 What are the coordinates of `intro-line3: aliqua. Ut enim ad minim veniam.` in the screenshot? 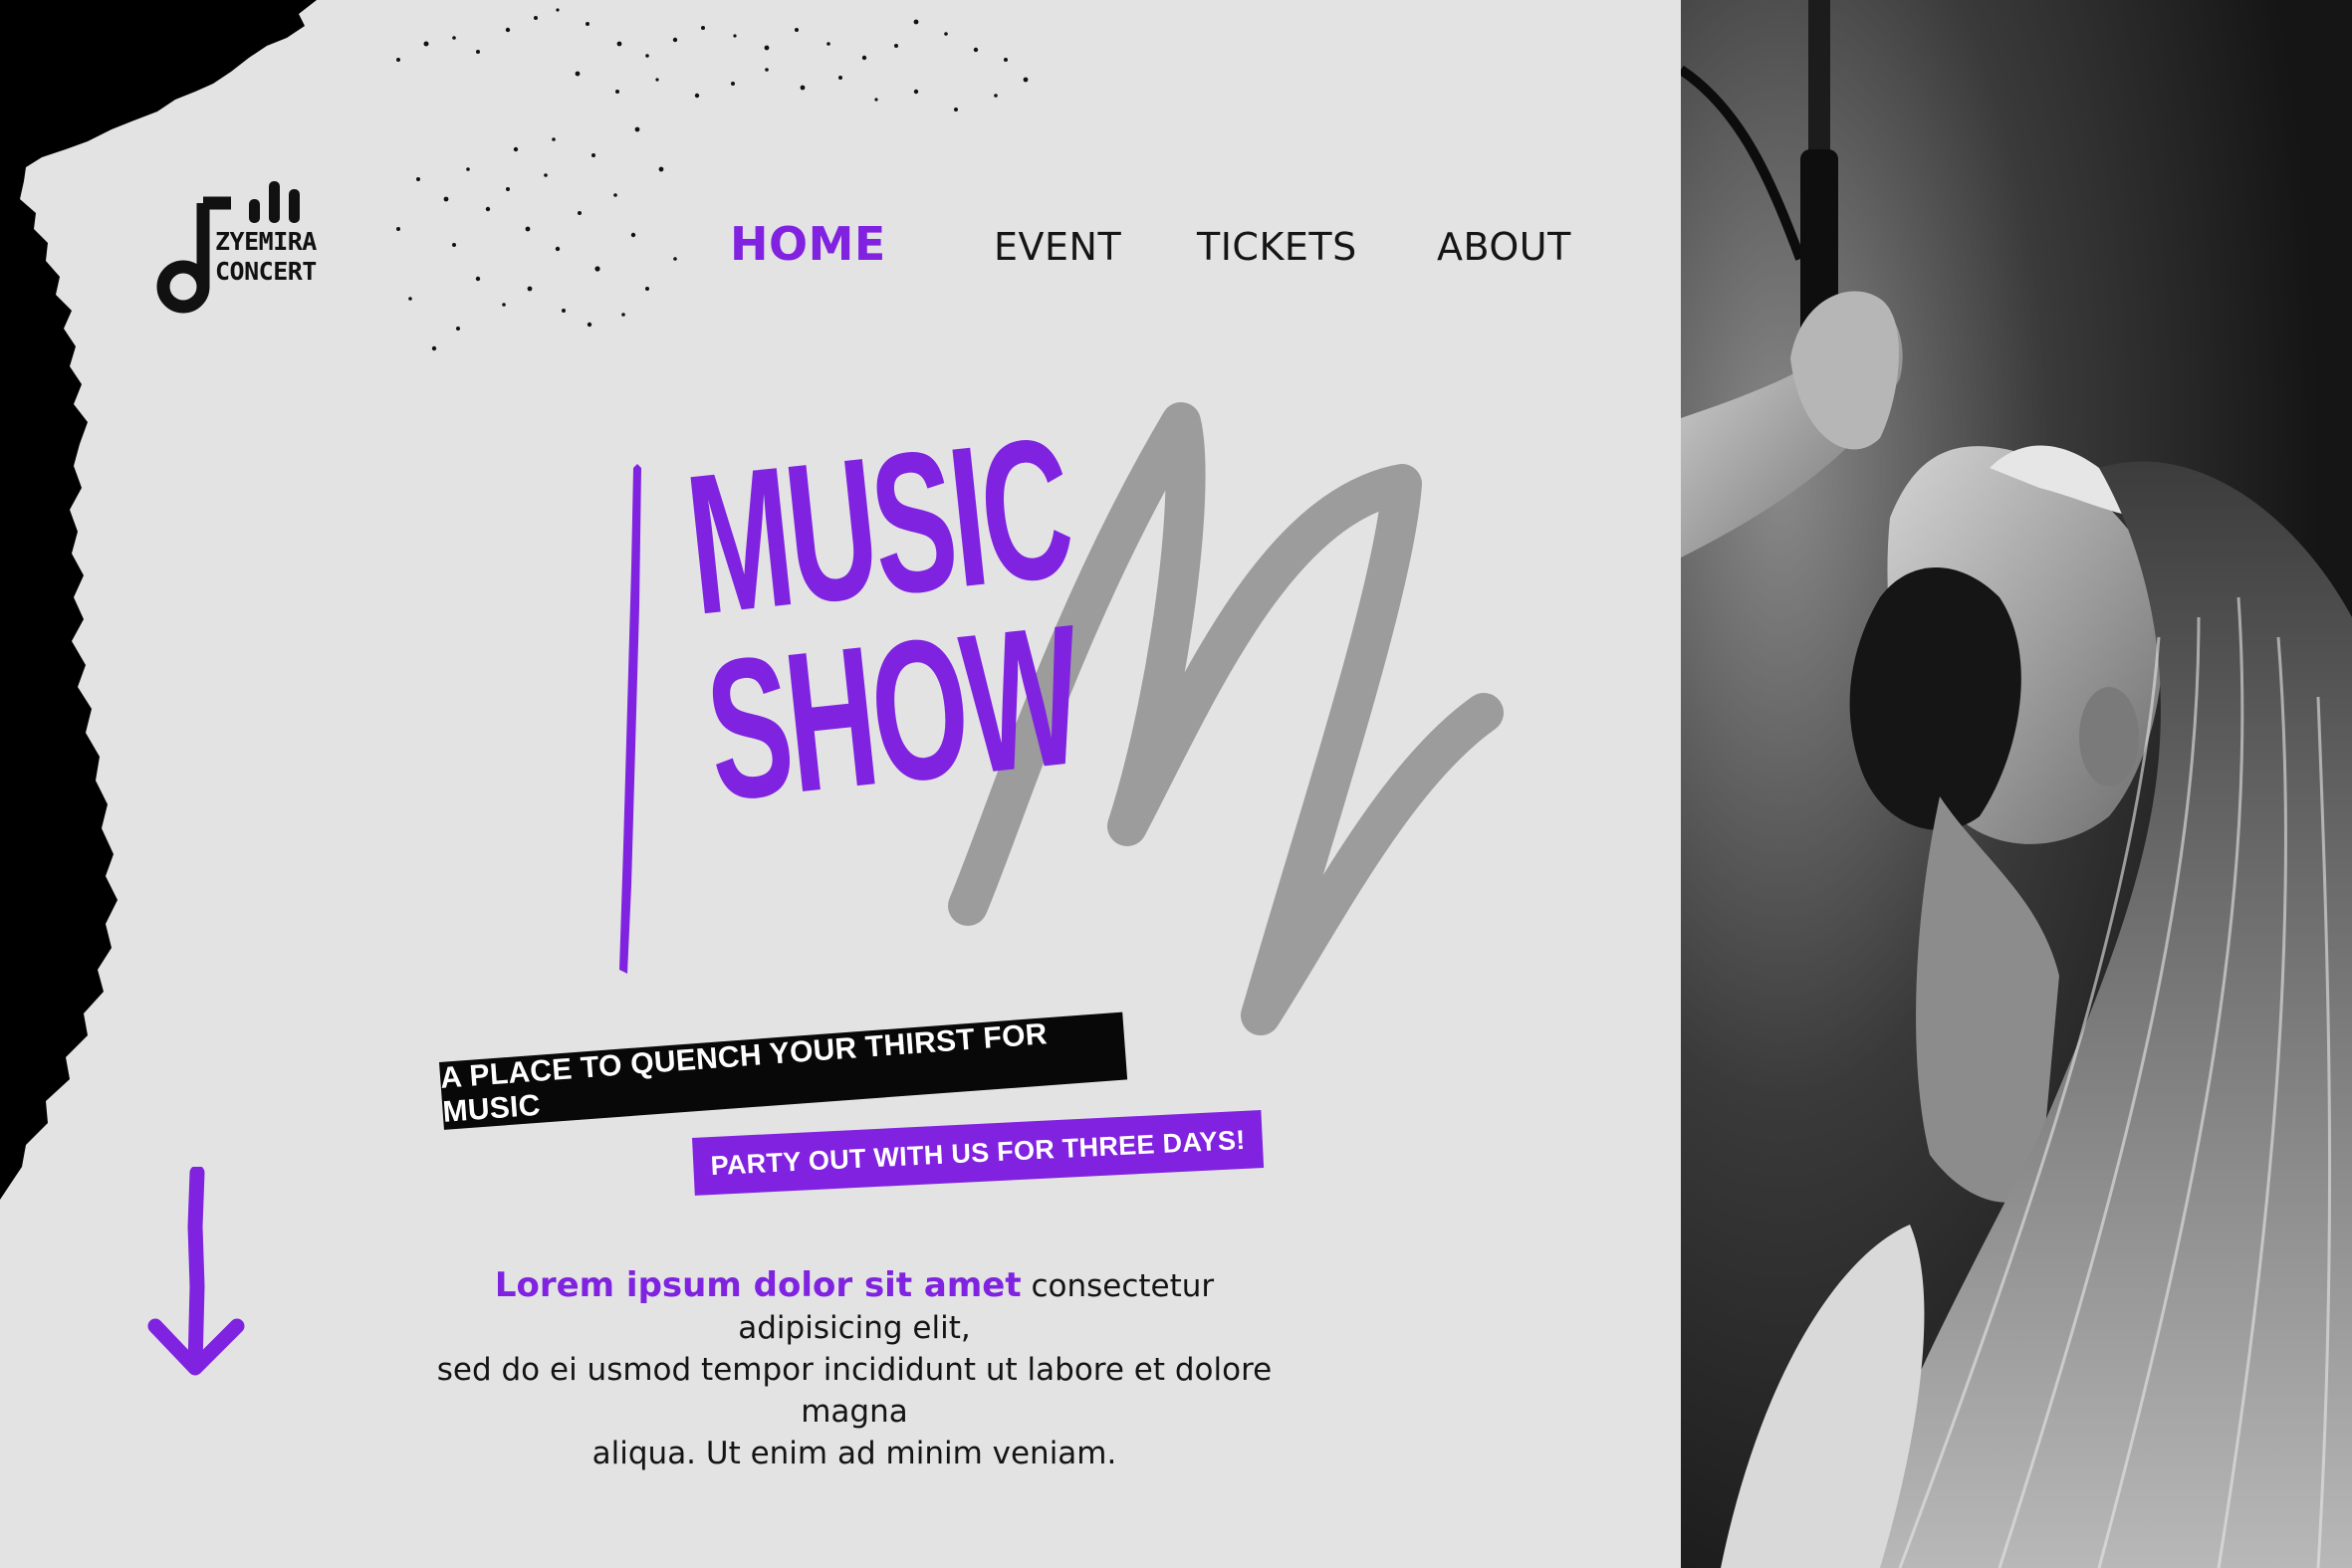 It's located at (854, 1454).